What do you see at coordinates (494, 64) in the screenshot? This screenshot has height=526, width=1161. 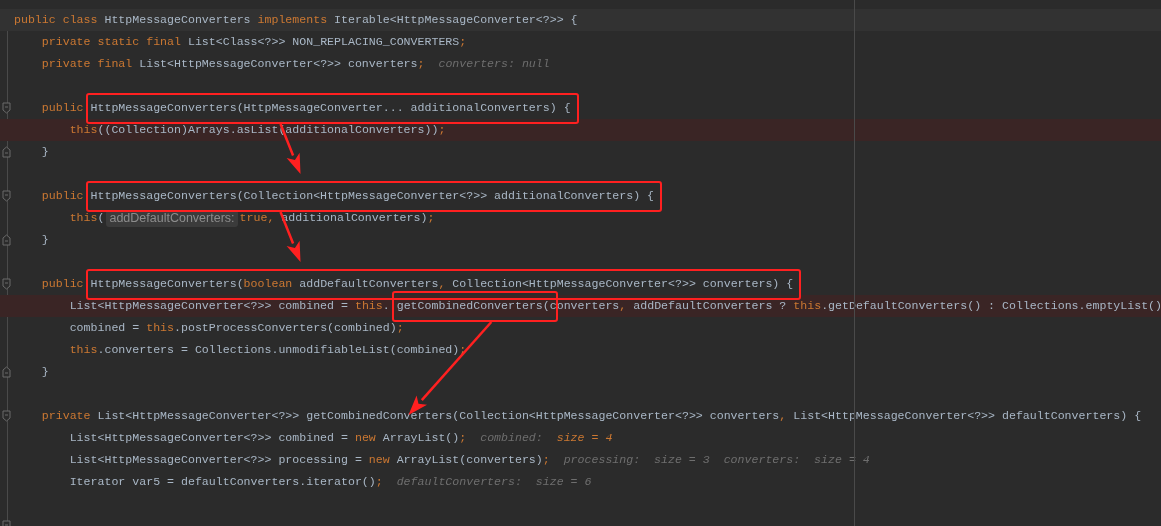 I see `debug-value-hint: converters: null` at bounding box center [494, 64].